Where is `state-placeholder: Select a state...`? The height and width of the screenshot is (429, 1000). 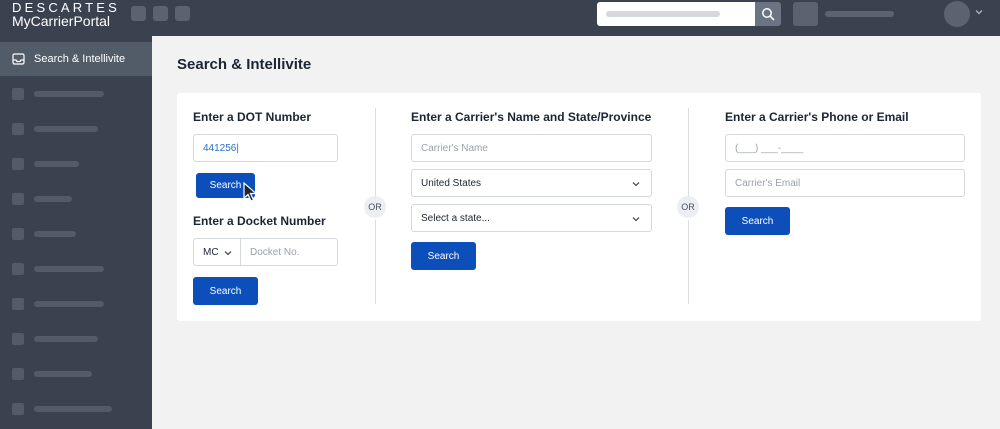 state-placeholder: Select a state... is located at coordinates (455, 218).